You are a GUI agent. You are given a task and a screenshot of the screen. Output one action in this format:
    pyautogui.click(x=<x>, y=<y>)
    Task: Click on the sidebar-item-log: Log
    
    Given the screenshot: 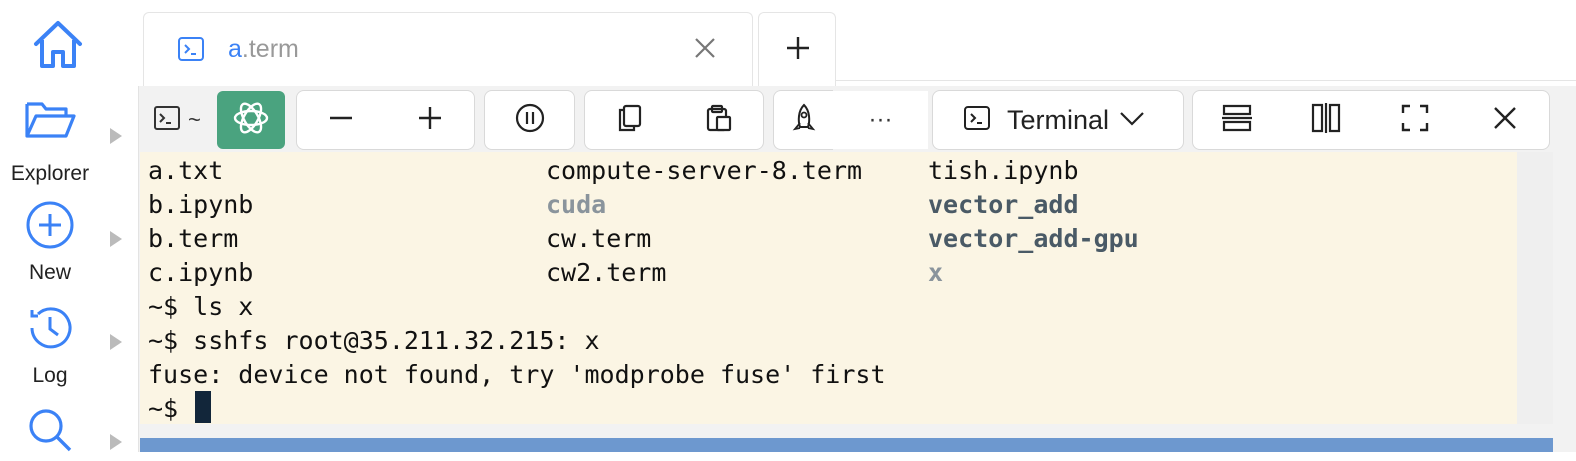 What is the action you would take?
    pyautogui.click(x=50, y=345)
    